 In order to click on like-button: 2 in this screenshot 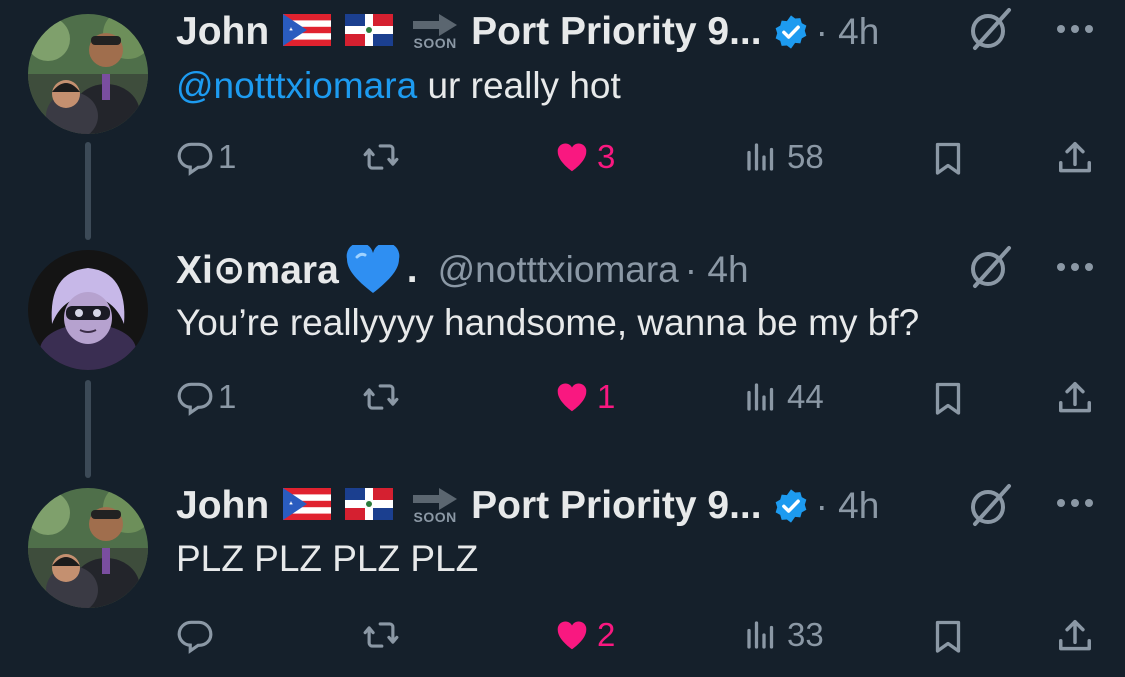, I will do `click(584, 635)`.